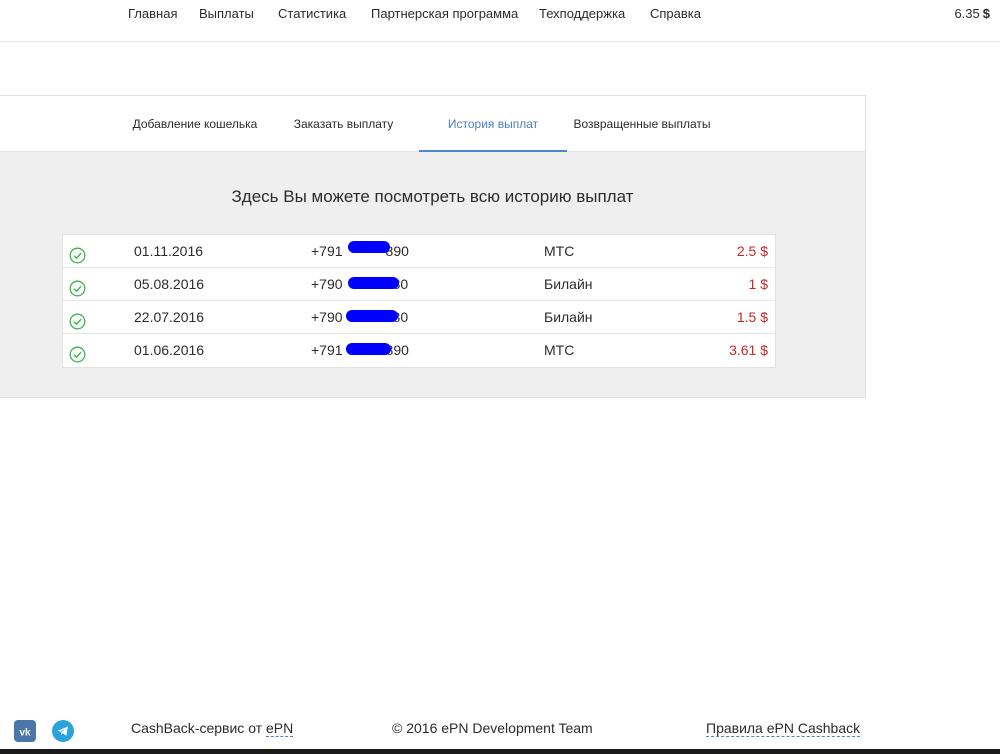 This screenshot has width=1000, height=754. I want to click on footer-service-prefix: CashBack-сервис от, so click(198, 728).